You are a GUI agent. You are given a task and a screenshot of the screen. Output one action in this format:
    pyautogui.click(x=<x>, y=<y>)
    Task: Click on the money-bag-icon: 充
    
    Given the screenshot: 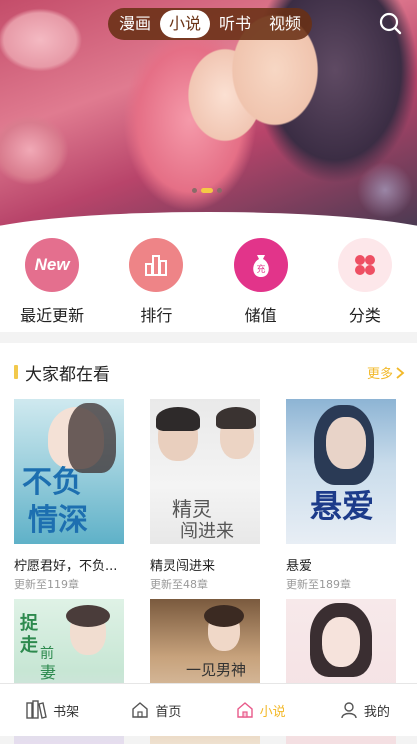 What is the action you would take?
    pyautogui.click(x=260, y=265)
    